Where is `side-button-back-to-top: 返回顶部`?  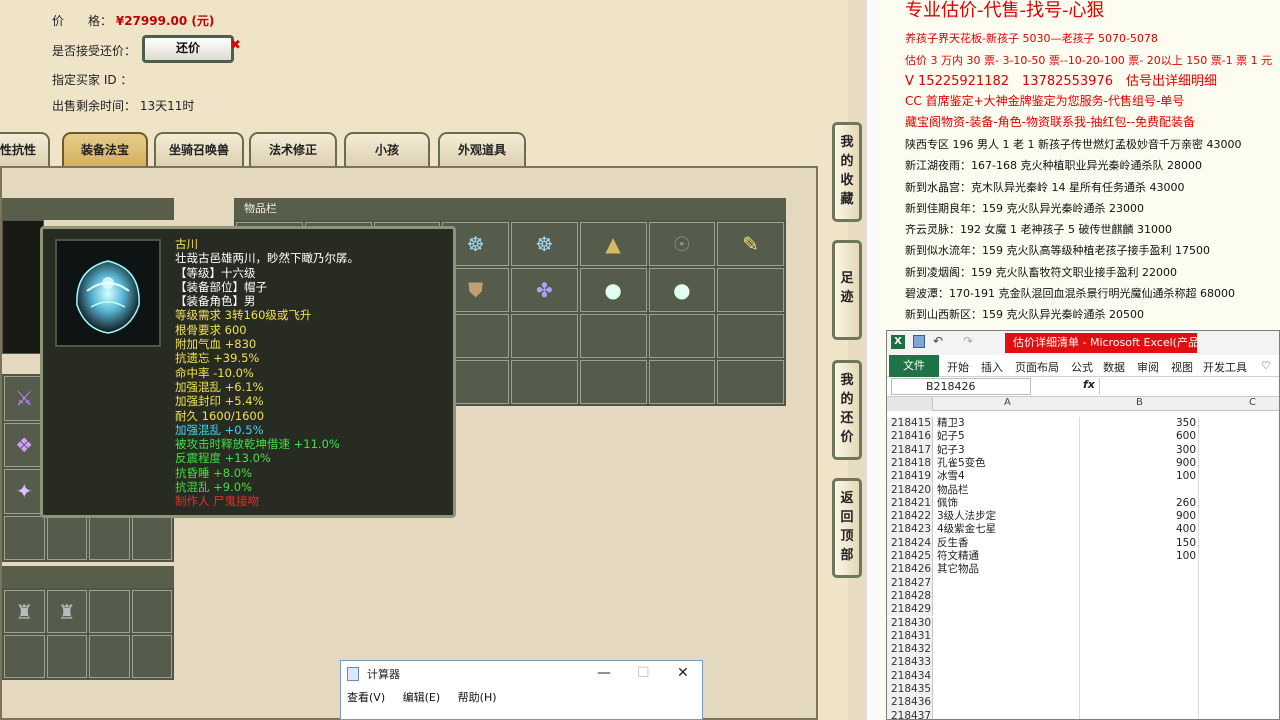 side-button-back-to-top: 返回顶部 is located at coordinates (847, 528).